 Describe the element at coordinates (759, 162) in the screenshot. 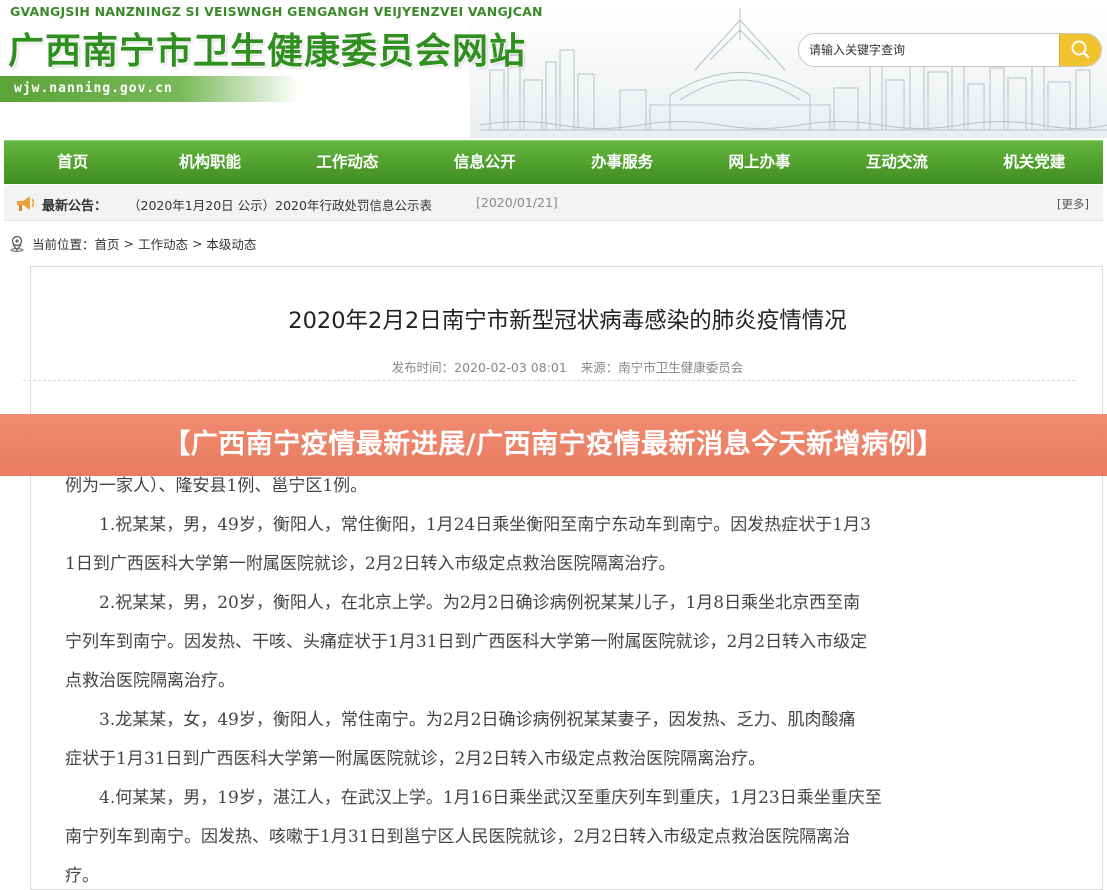

I see `nav-item-online-services: 网上办事` at that location.